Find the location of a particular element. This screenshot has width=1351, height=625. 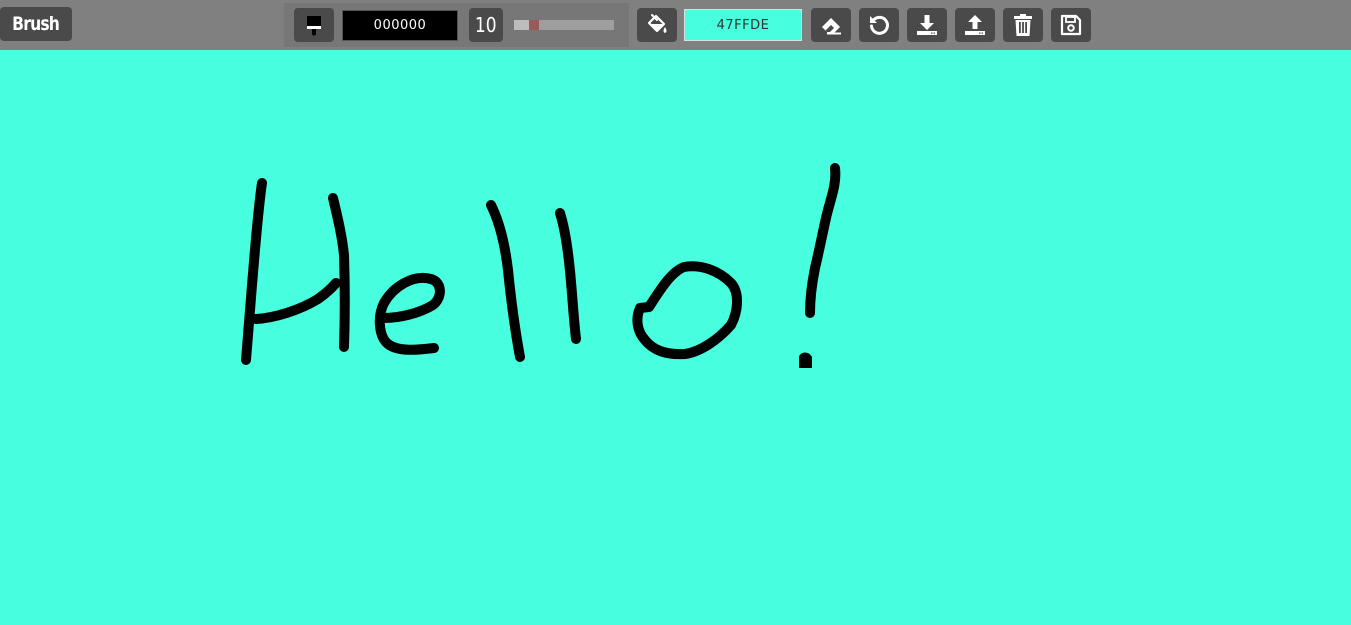

background-color-value: 47FFDE is located at coordinates (743, 25).